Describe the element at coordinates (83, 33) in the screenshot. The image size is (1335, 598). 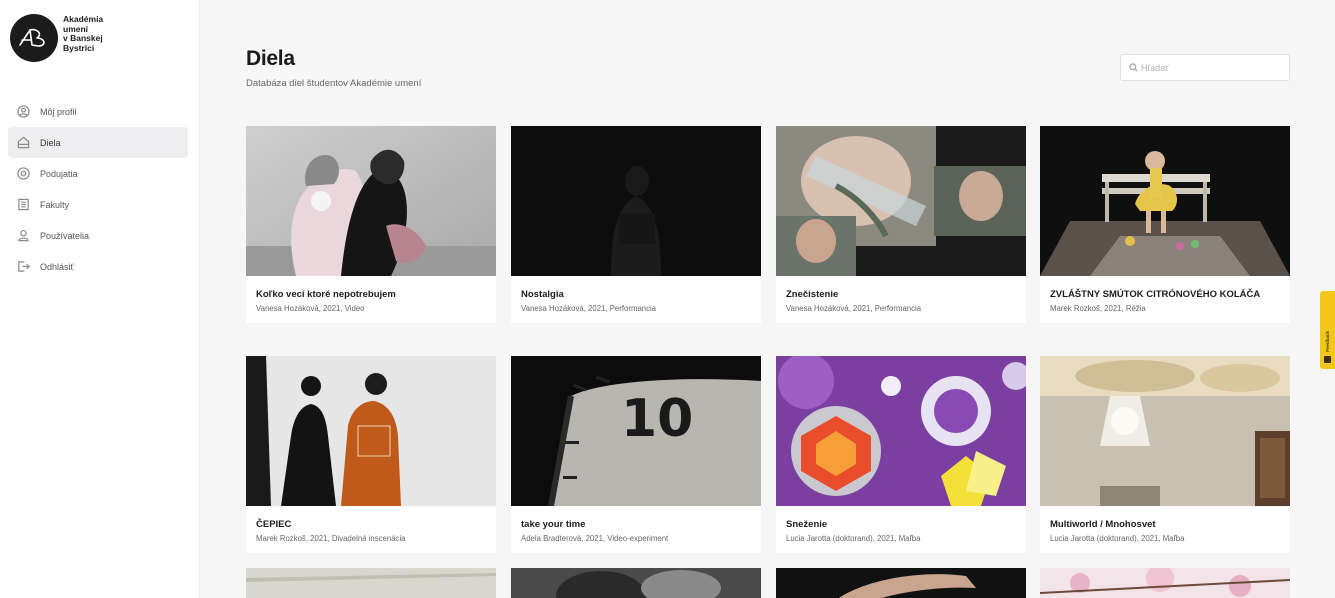
I see `brand-name: Akadémia umení v Banskej Bystrici` at that location.